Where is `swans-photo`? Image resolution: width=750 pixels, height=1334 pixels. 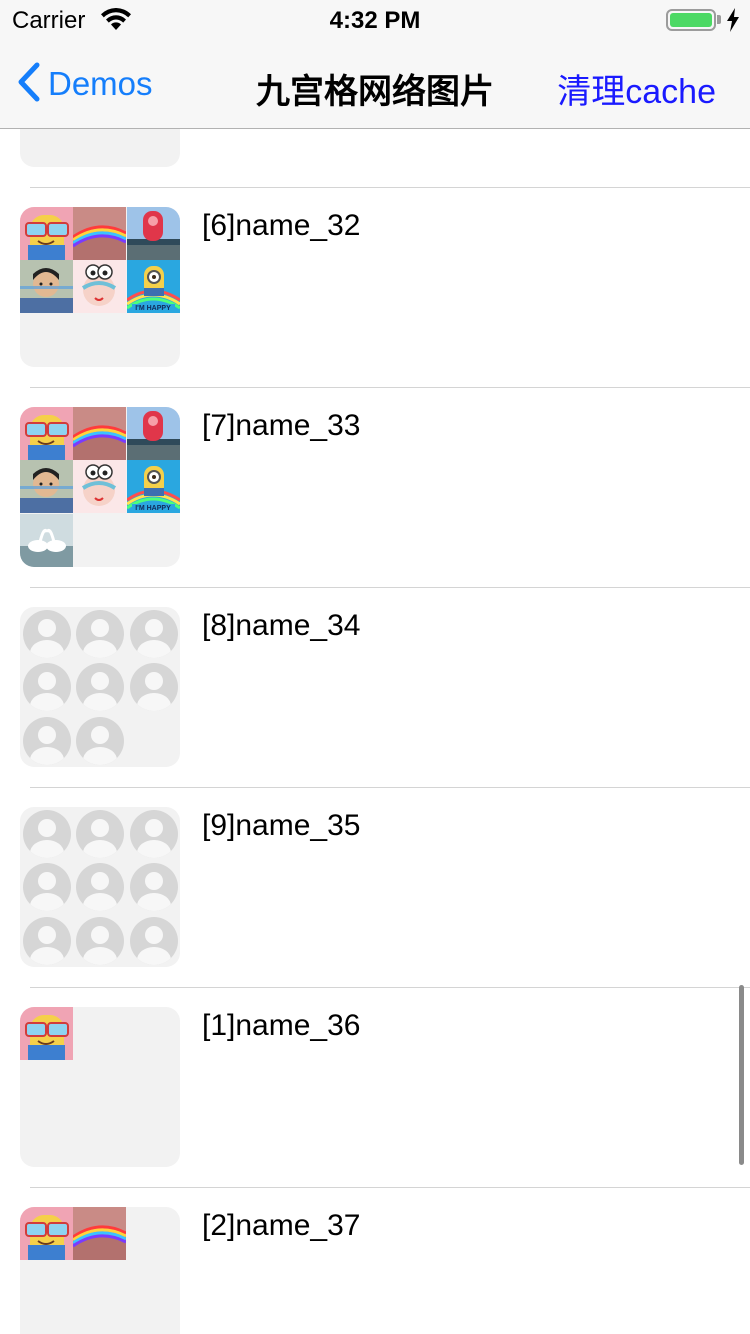
swans-photo is located at coordinates (46, 540).